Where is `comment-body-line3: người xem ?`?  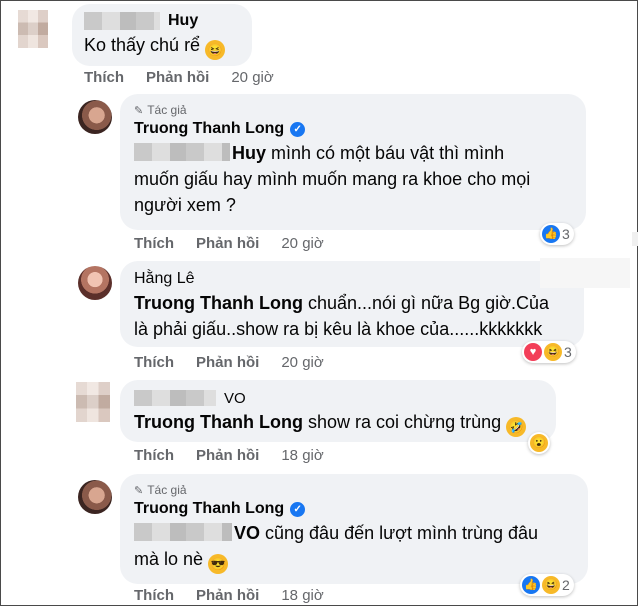
comment-body-line3: người xem ? is located at coordinates (185, 205).